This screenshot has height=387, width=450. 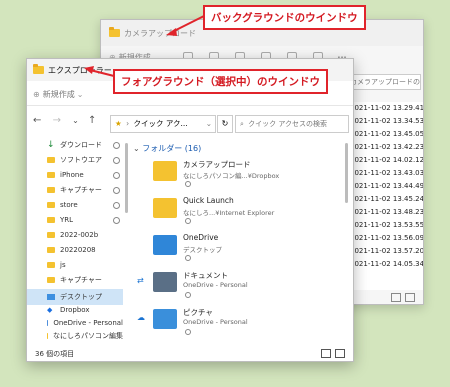 I want to click on folder-location: なにしろパソコン編...¥Dropbox, so click(x=231, y=176).